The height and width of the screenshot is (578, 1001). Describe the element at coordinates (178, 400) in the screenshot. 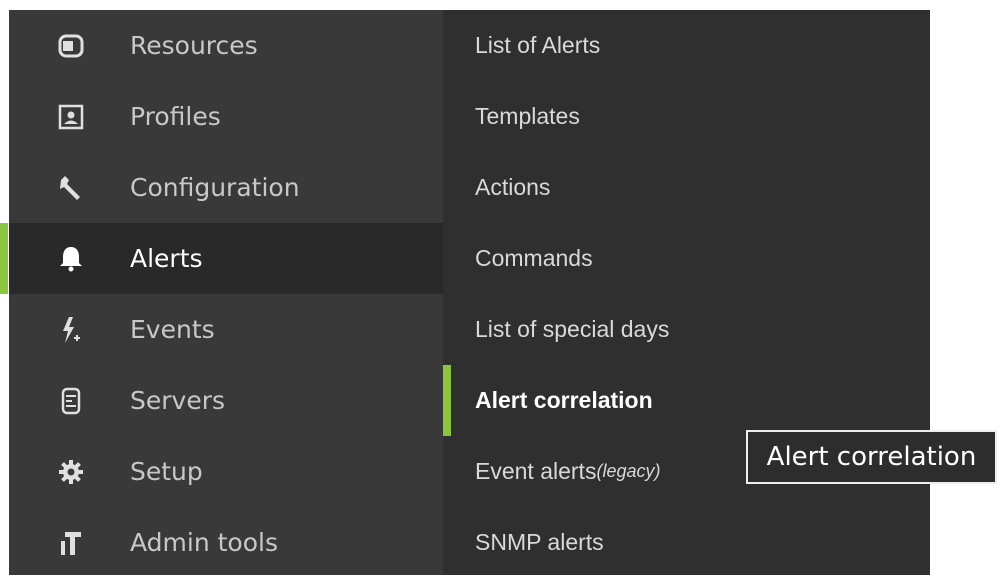

I see `sidebar-item-label: Servers` at that location.